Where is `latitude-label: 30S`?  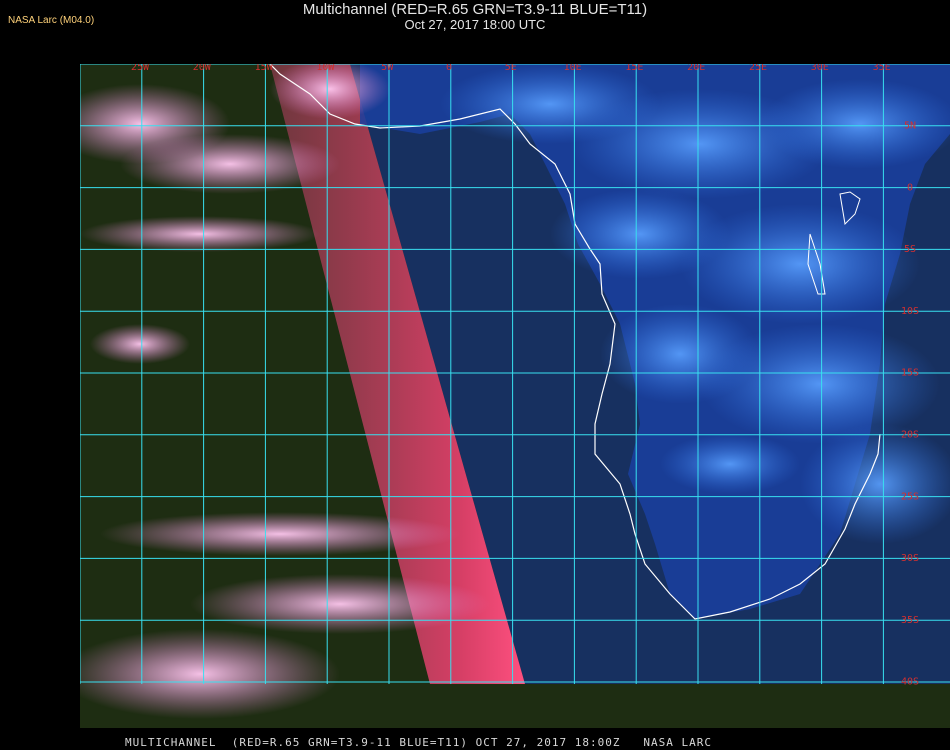
latitude-label: 30S is located at coordinates (910, 558).